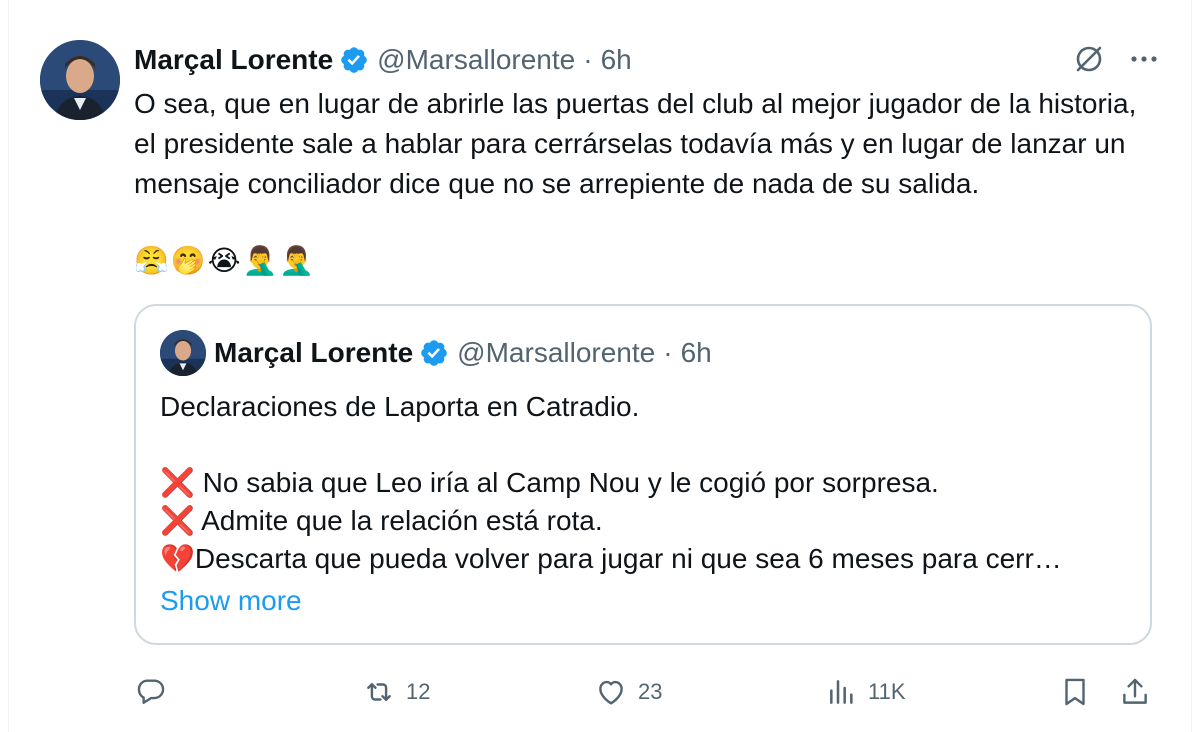  I want to click on like-button: 23, so click(628, 692).